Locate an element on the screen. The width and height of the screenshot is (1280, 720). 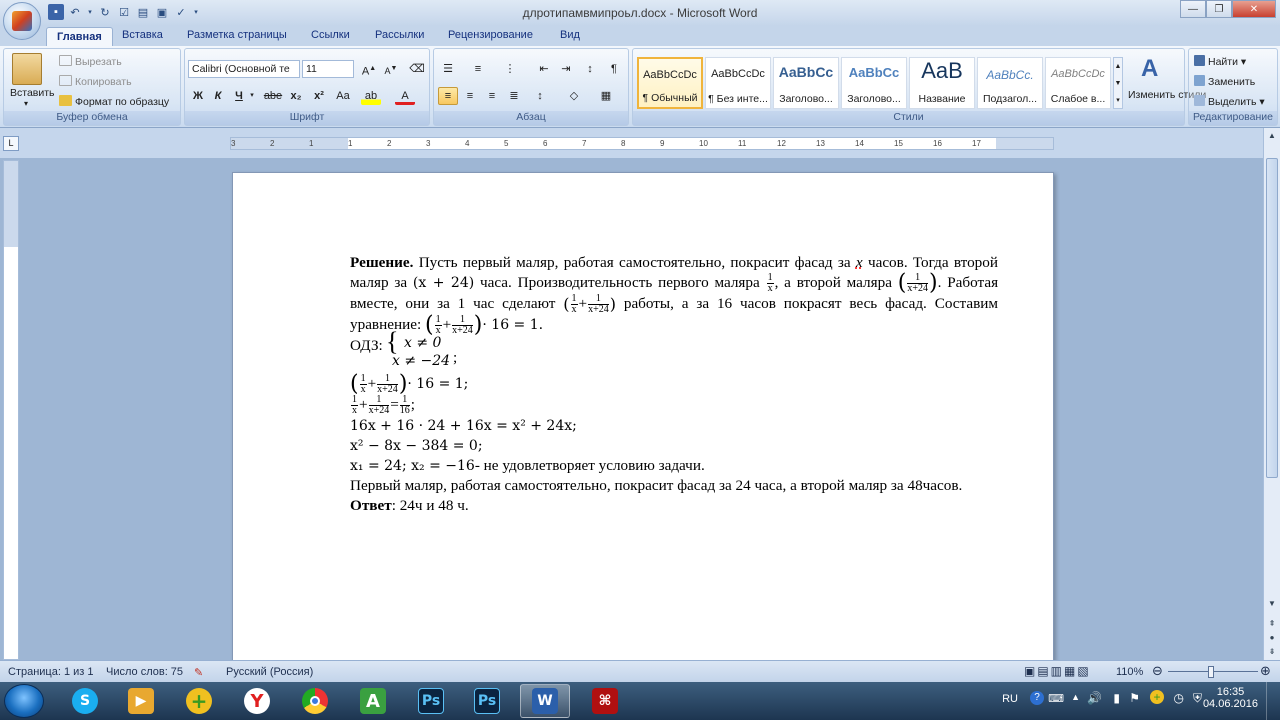
replace-button: Заменить is located at coordinates (1224, 81).